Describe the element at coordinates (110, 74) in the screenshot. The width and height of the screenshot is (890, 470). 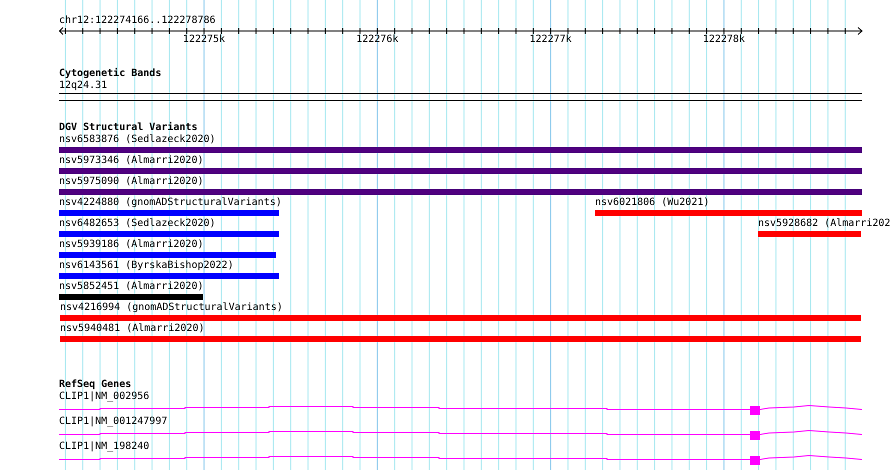
I see `track-title: Cytogenetic Bands` at that location.